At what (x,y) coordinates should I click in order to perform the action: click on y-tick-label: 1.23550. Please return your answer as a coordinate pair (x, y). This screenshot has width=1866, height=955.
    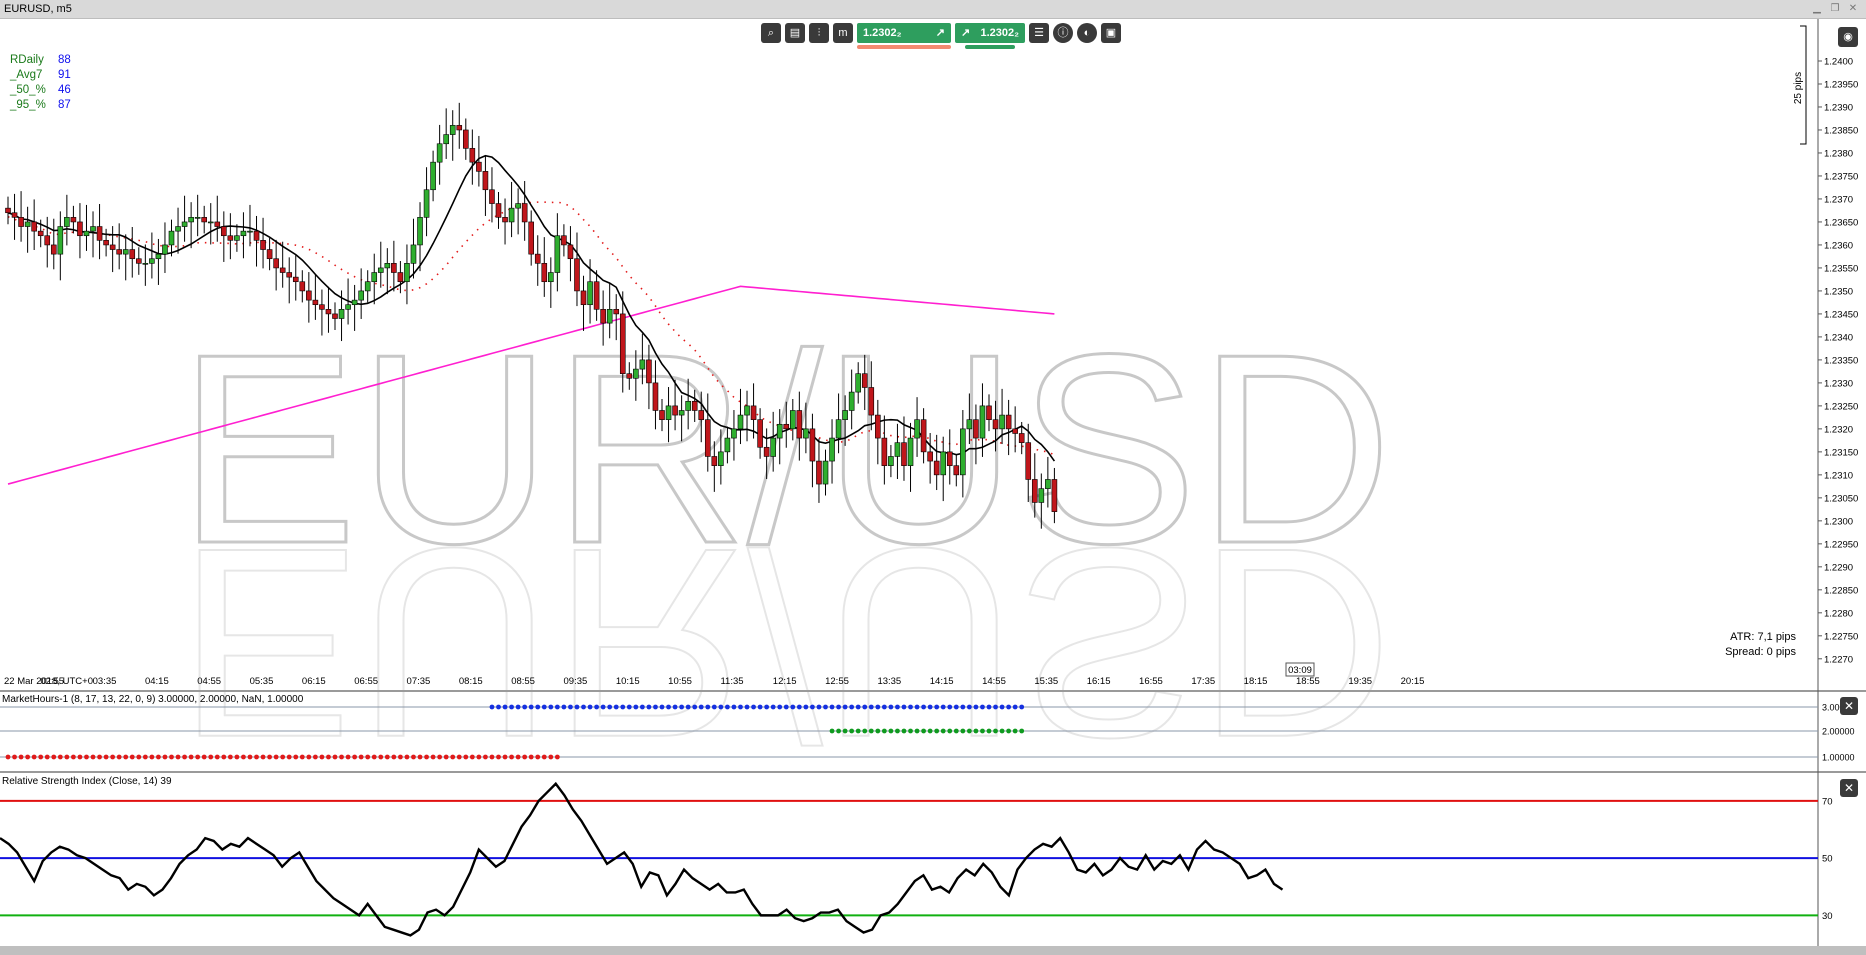
    Looking at the image, I should click on (1841, 268).